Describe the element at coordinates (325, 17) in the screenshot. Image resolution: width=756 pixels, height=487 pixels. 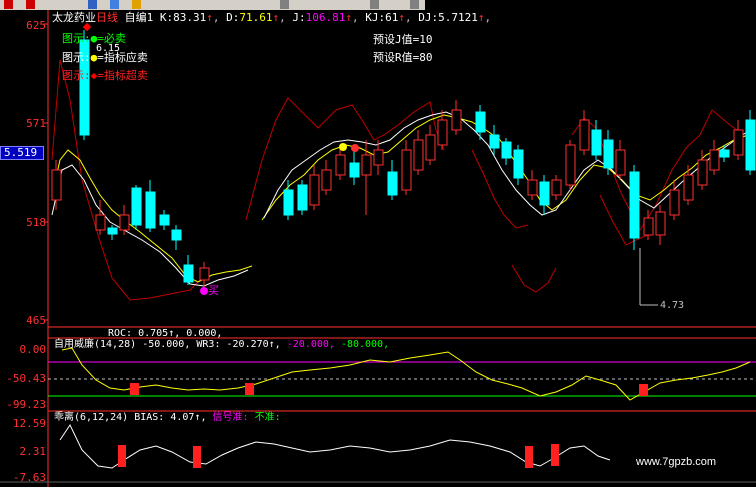
I see `j-value: 106.81` at that location.